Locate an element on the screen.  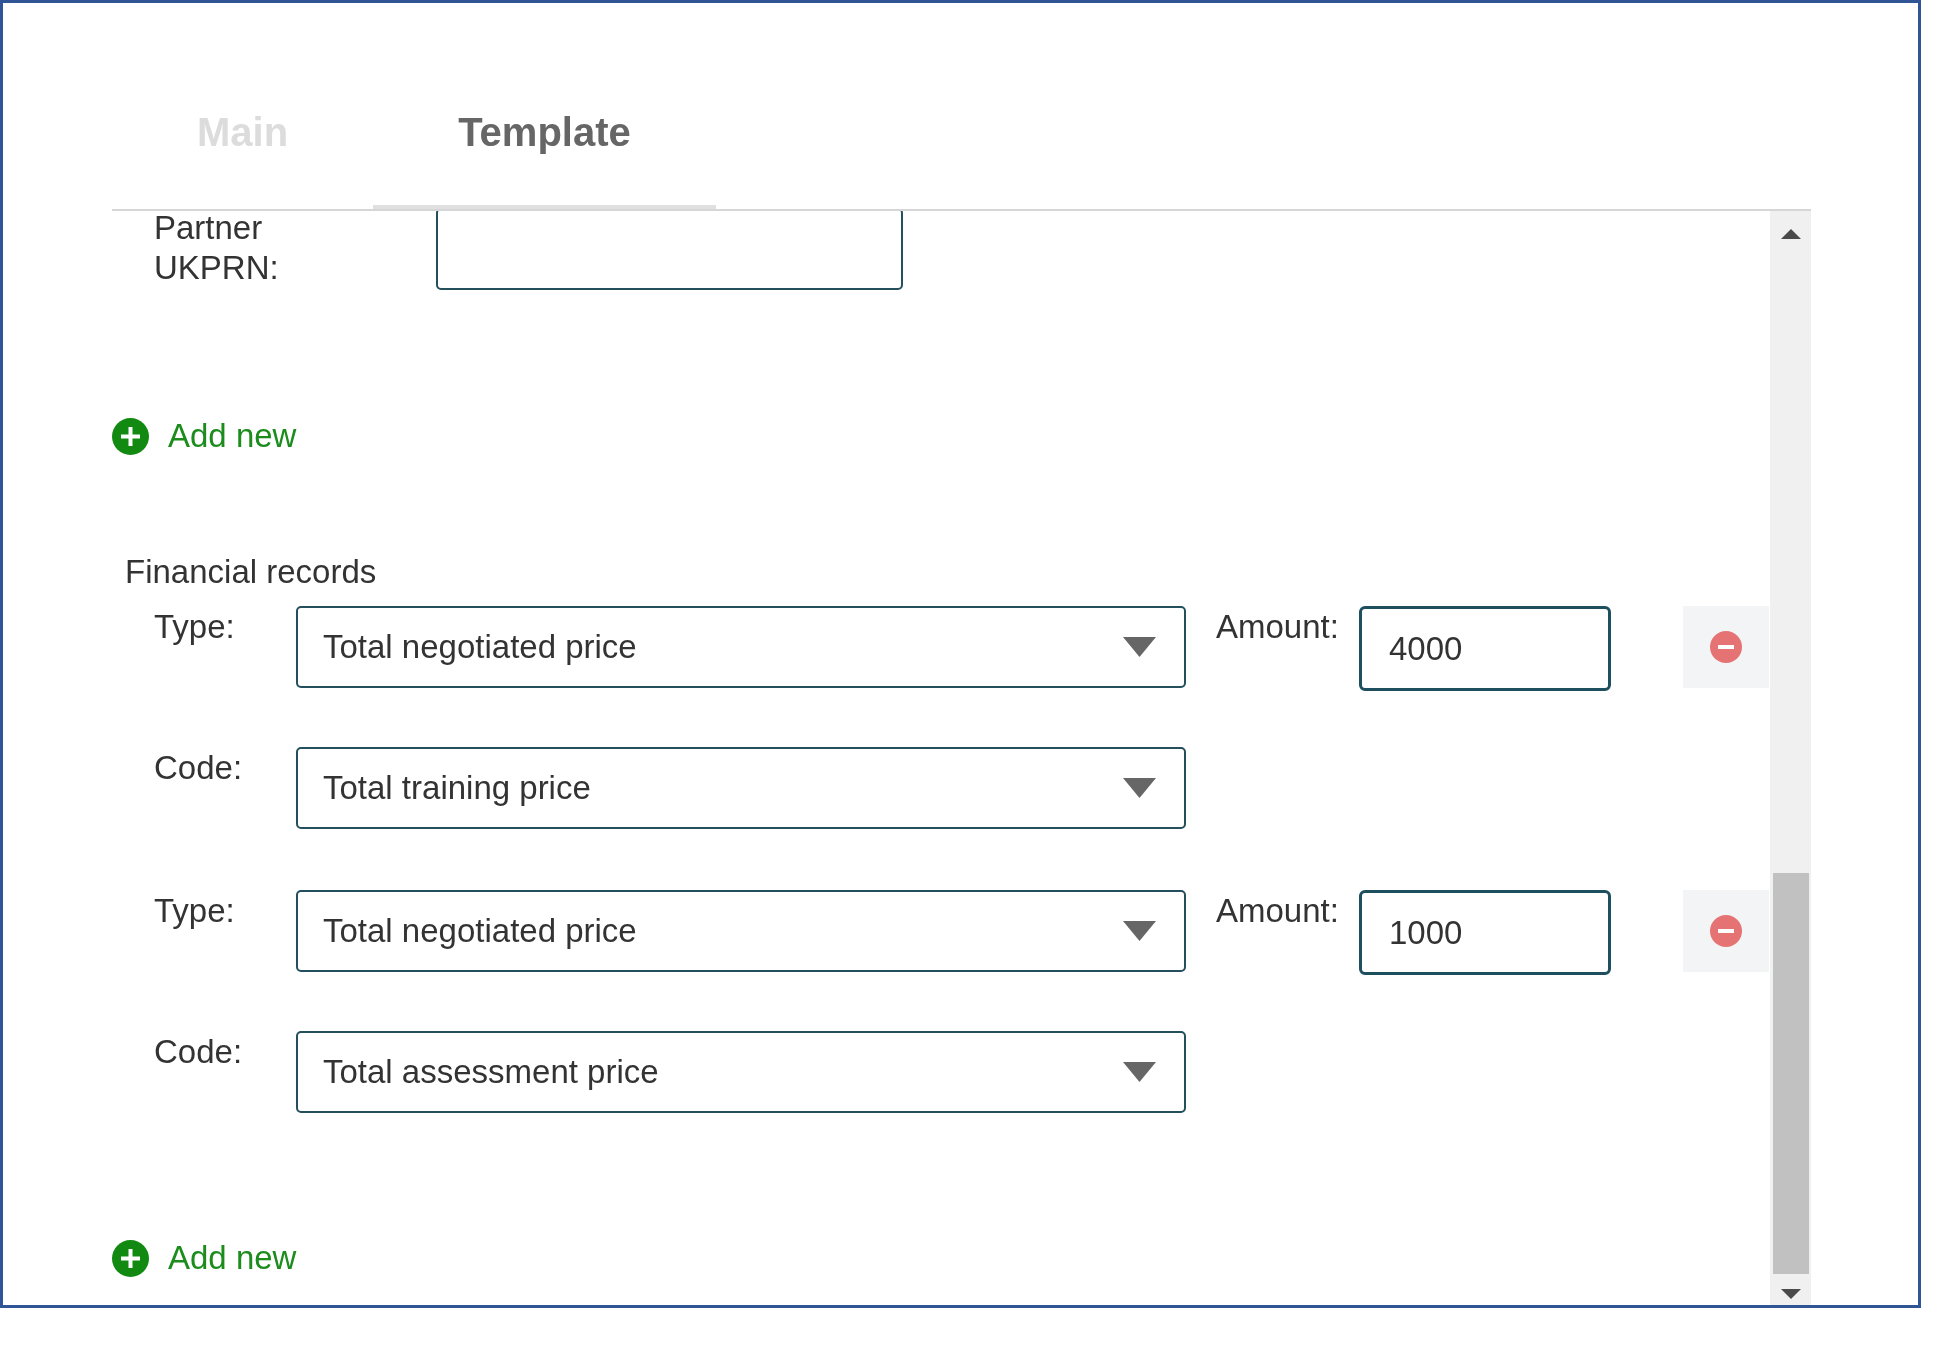
ukprn-input is located at coordinates (669, 250).